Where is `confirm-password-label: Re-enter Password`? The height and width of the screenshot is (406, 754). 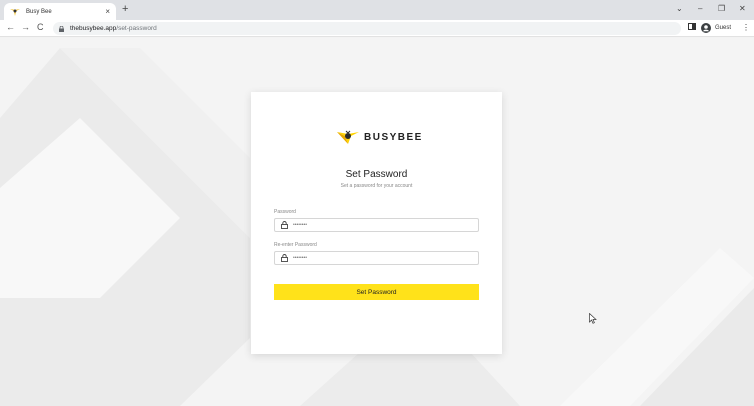 confirm-password-label: Re-enter Password is located at coordinates (295, 245).